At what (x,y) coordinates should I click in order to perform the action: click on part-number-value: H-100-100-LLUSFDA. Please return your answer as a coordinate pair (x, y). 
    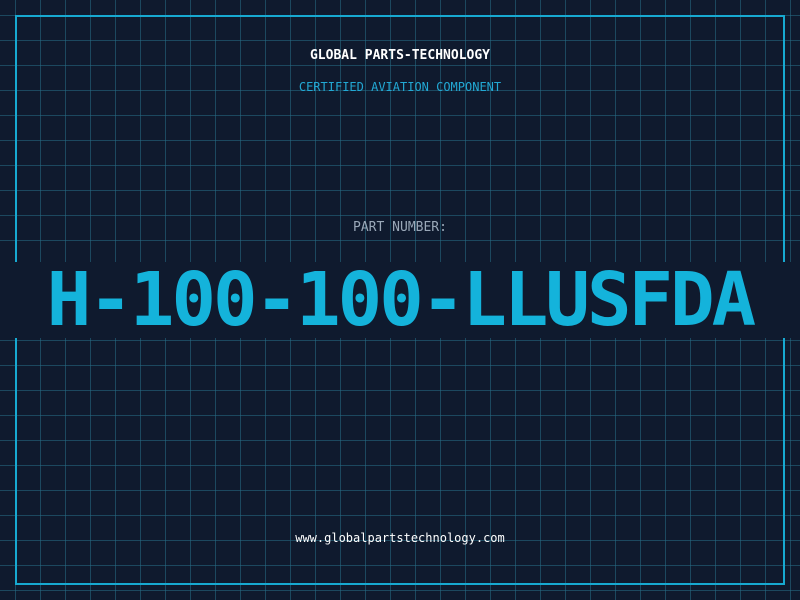
    Looking at the image, I should click on (401, 300).